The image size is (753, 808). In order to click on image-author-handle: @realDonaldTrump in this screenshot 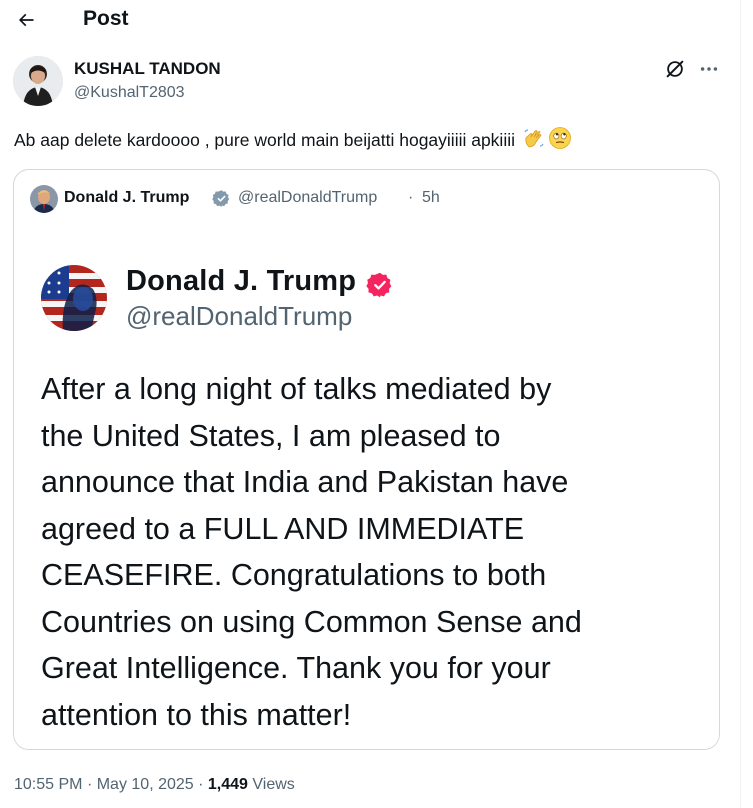, I will do `click(239, 316)`.